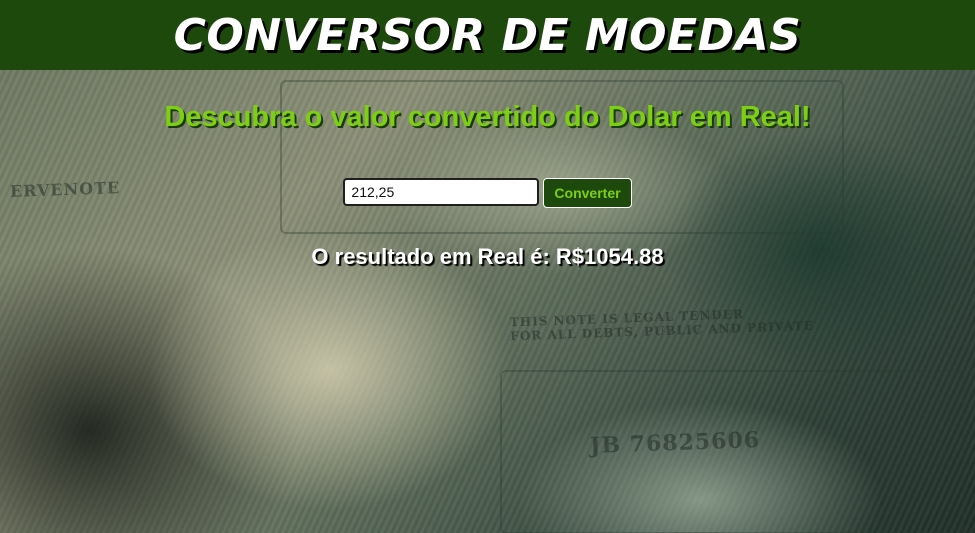 The height and width of the screenshot is (533, 975). What do you see at coordinates (487, 256) in the screenshot?
I see `result-text: O resultado em Real é: R$1054.88` at bounding box center [487, 256].